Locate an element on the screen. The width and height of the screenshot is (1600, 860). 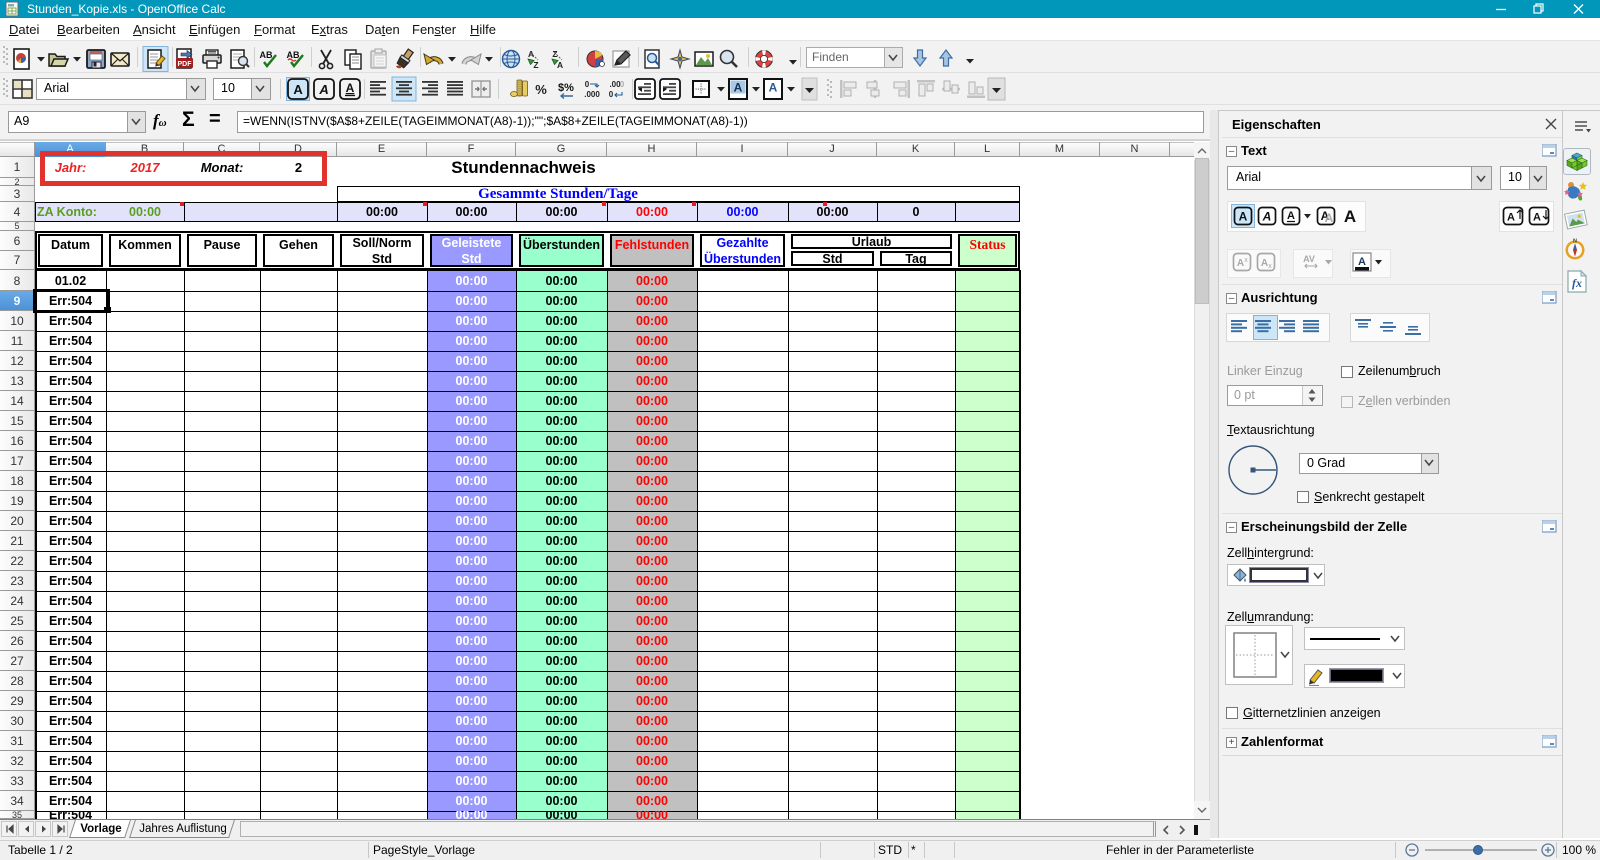
svg-text: AV is located at coordinates (1309, 259).